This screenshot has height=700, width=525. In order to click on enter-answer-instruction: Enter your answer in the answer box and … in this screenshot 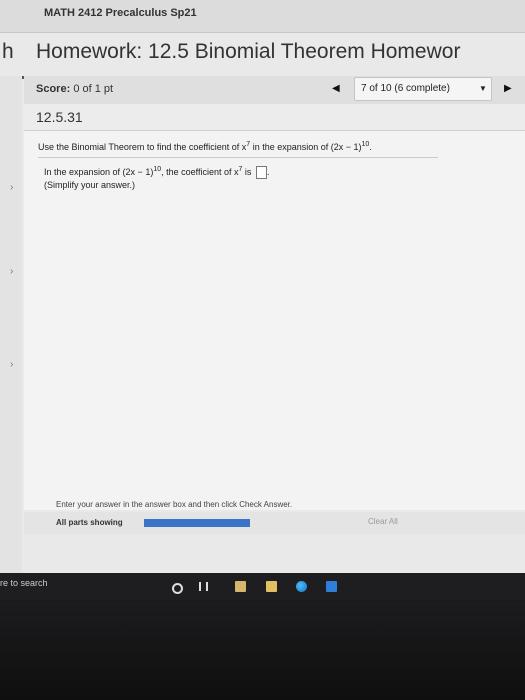, I will do `click(174, 504)`.